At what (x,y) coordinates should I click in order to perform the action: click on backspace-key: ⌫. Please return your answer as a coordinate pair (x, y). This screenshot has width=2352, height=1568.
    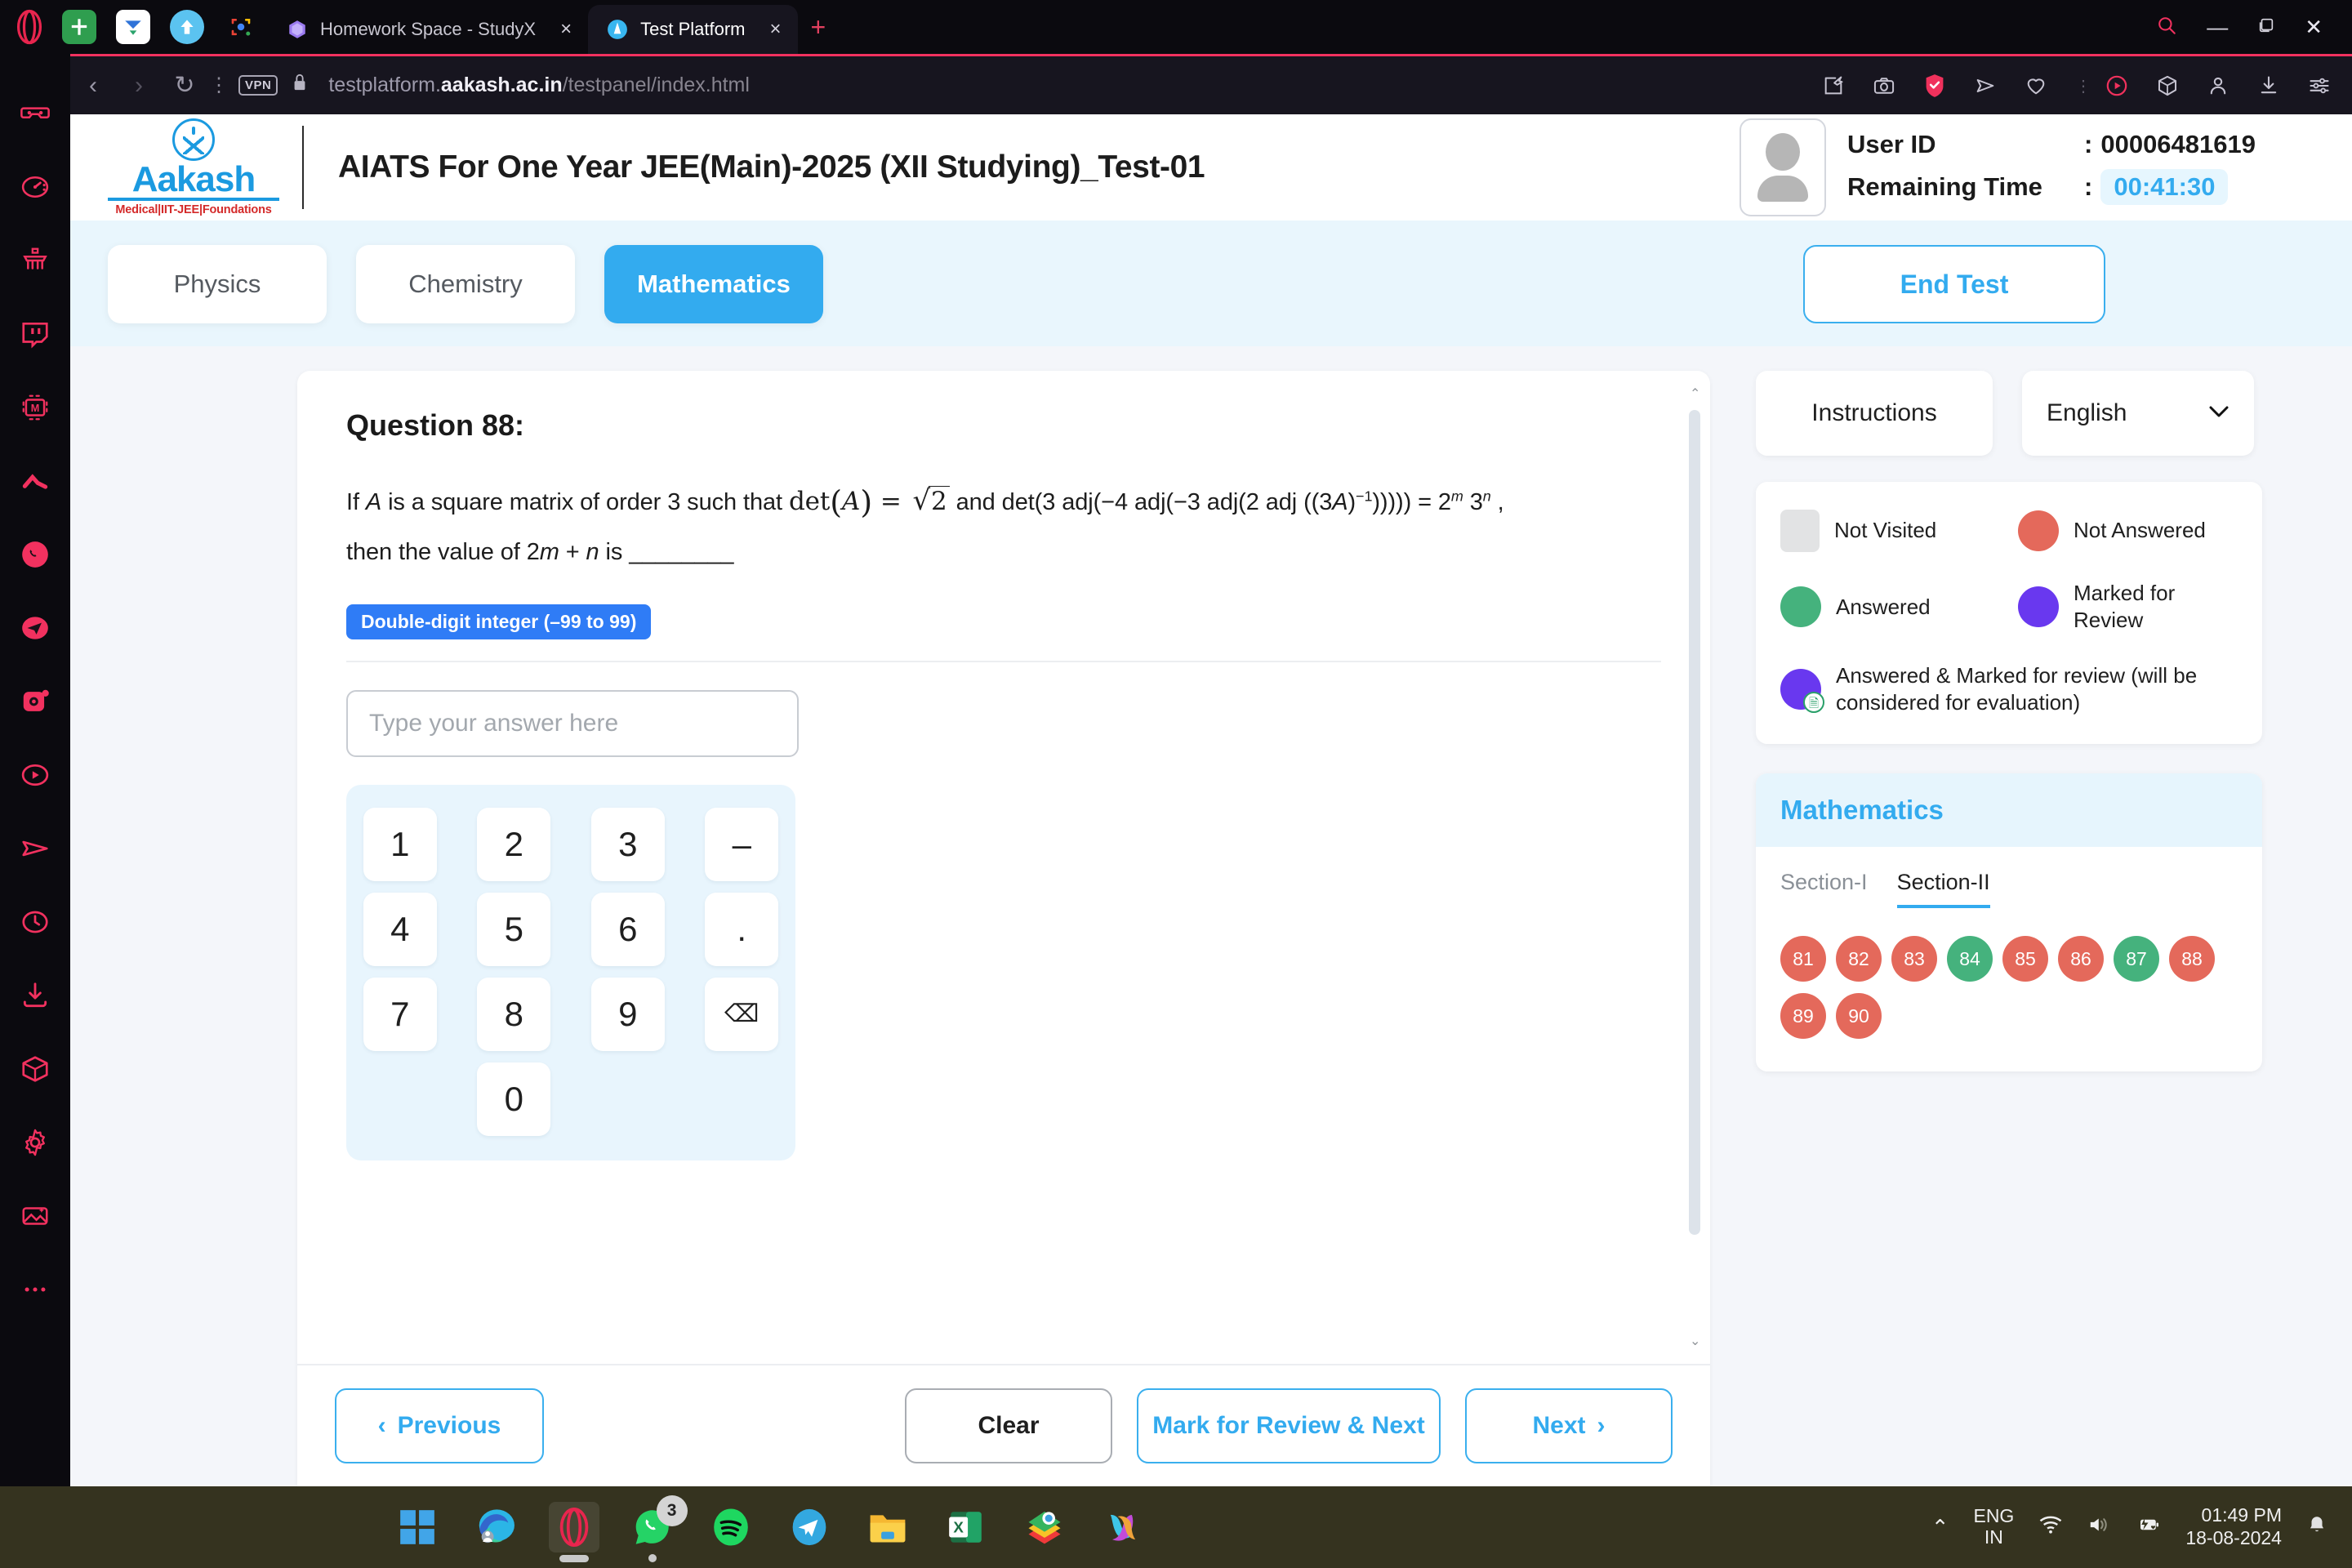
    Looking at the image, I should click on (742, 1014).